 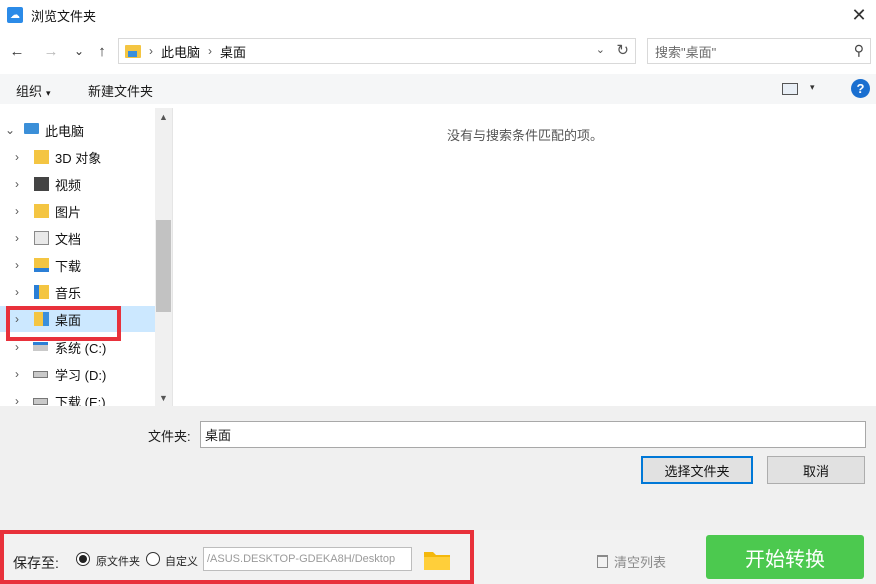 What do you see at coordinates (860, 88) in the screenshot?
I see `help-icon: ?` at bounding box center [860, 88].